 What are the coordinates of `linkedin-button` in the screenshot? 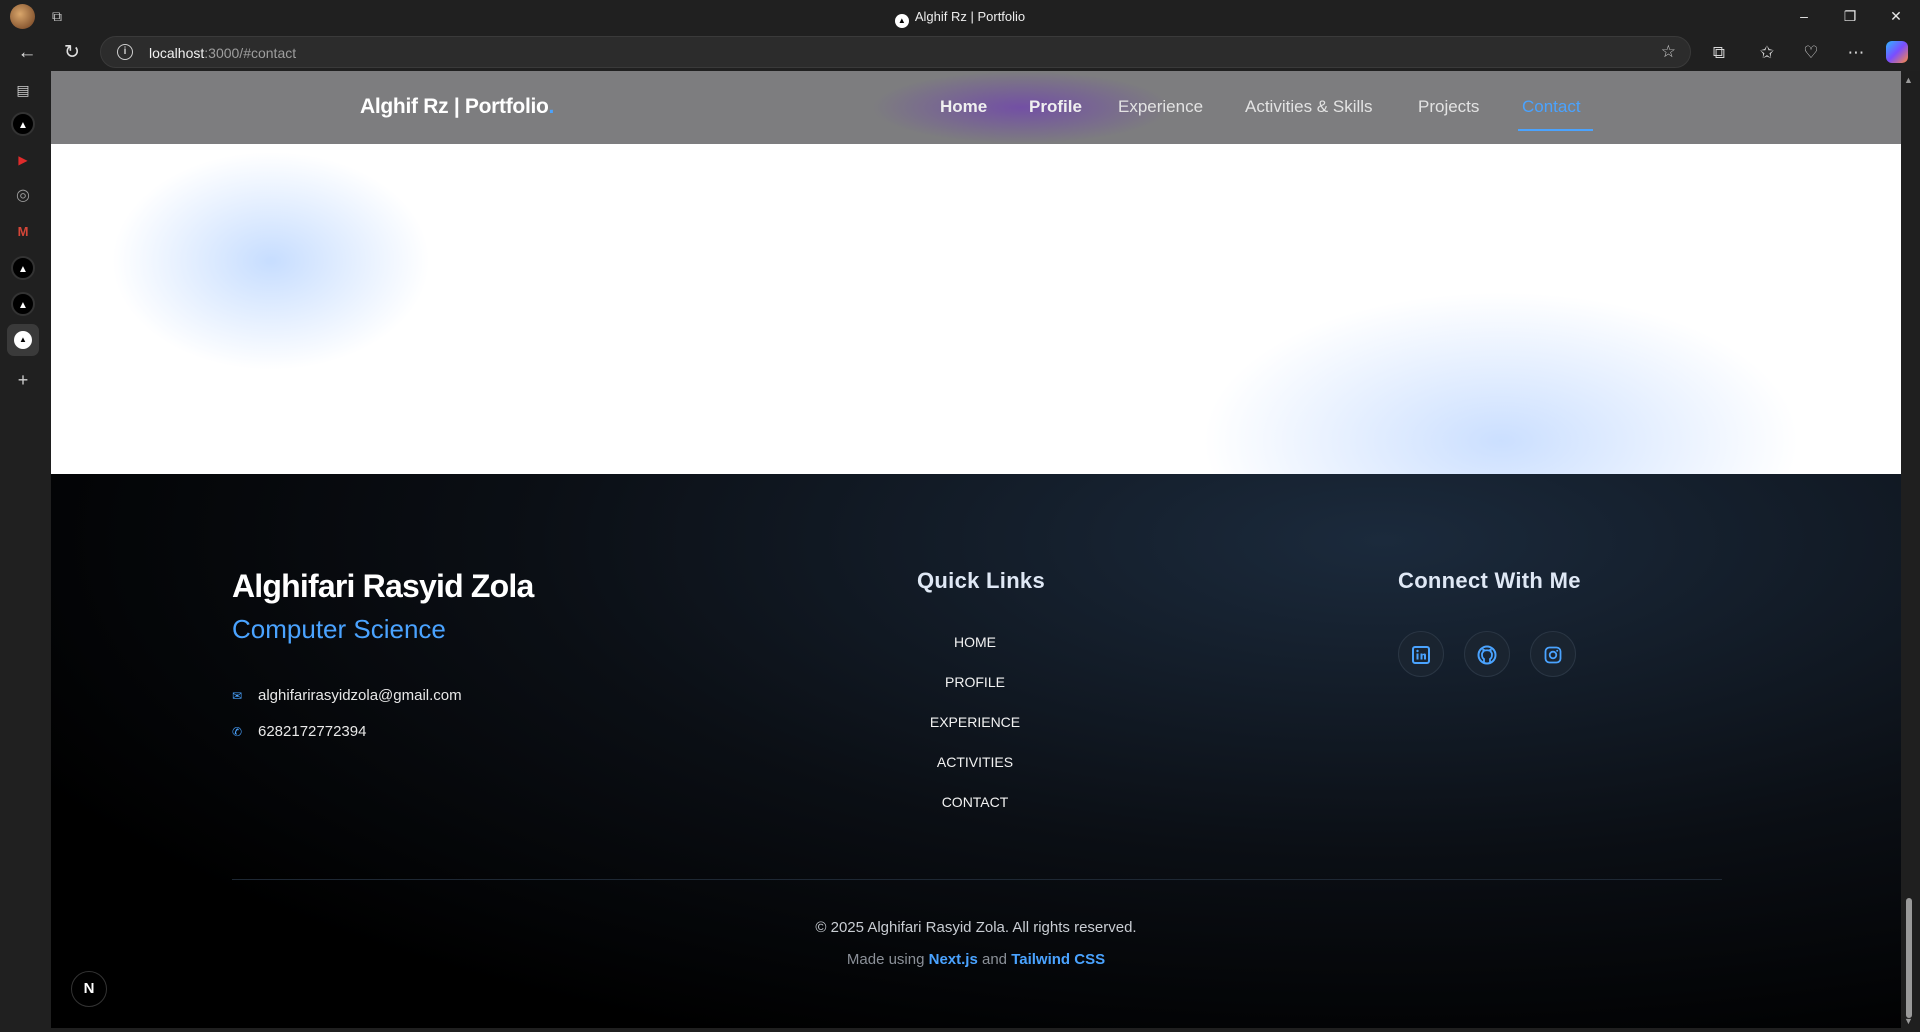 It's located at (1421, 654).